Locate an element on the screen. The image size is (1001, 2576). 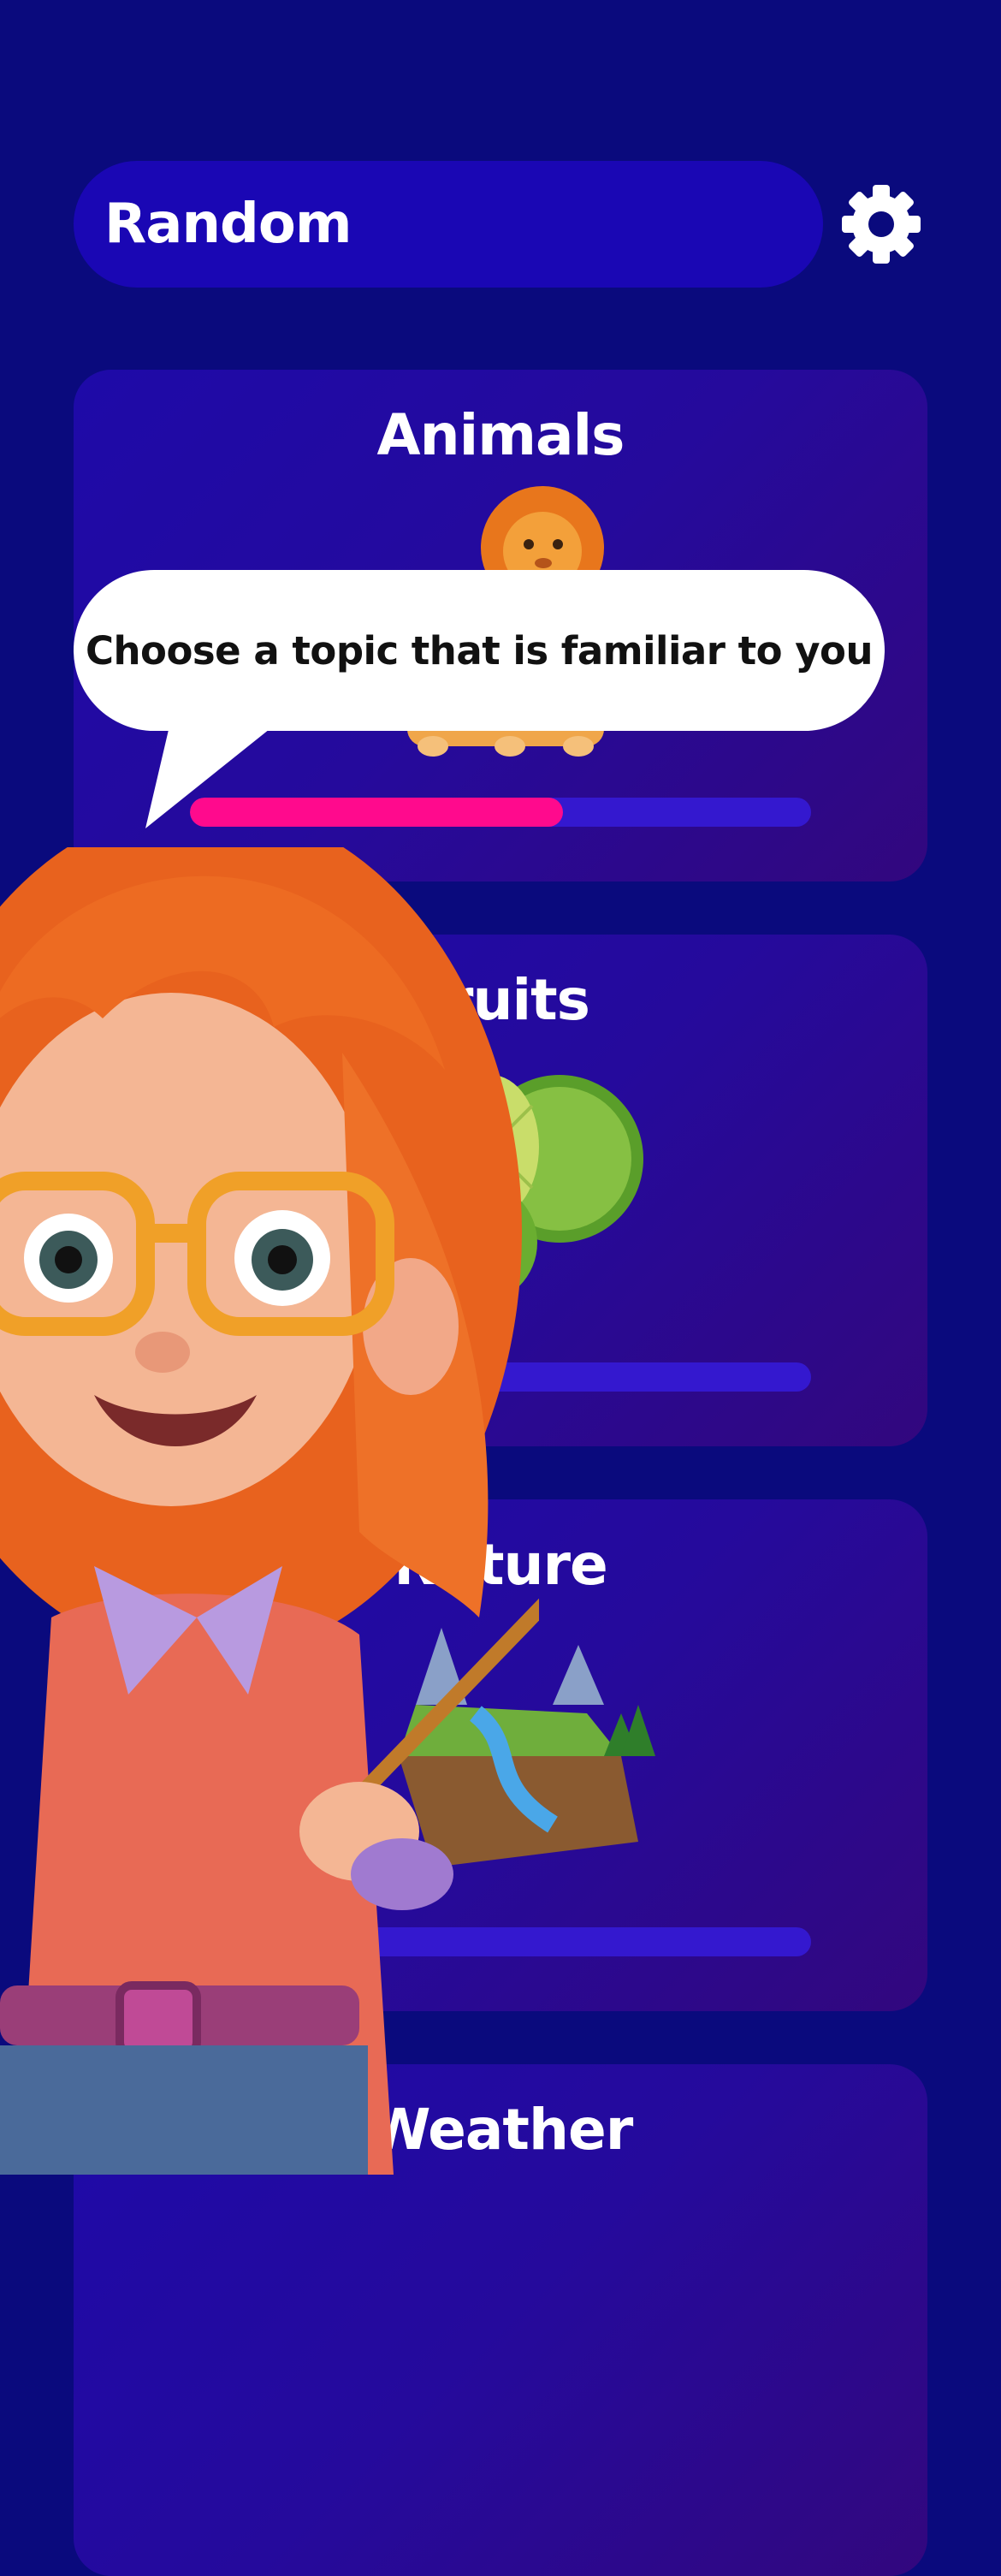
speech-bubble-tail is located at coordinates (213, 773).